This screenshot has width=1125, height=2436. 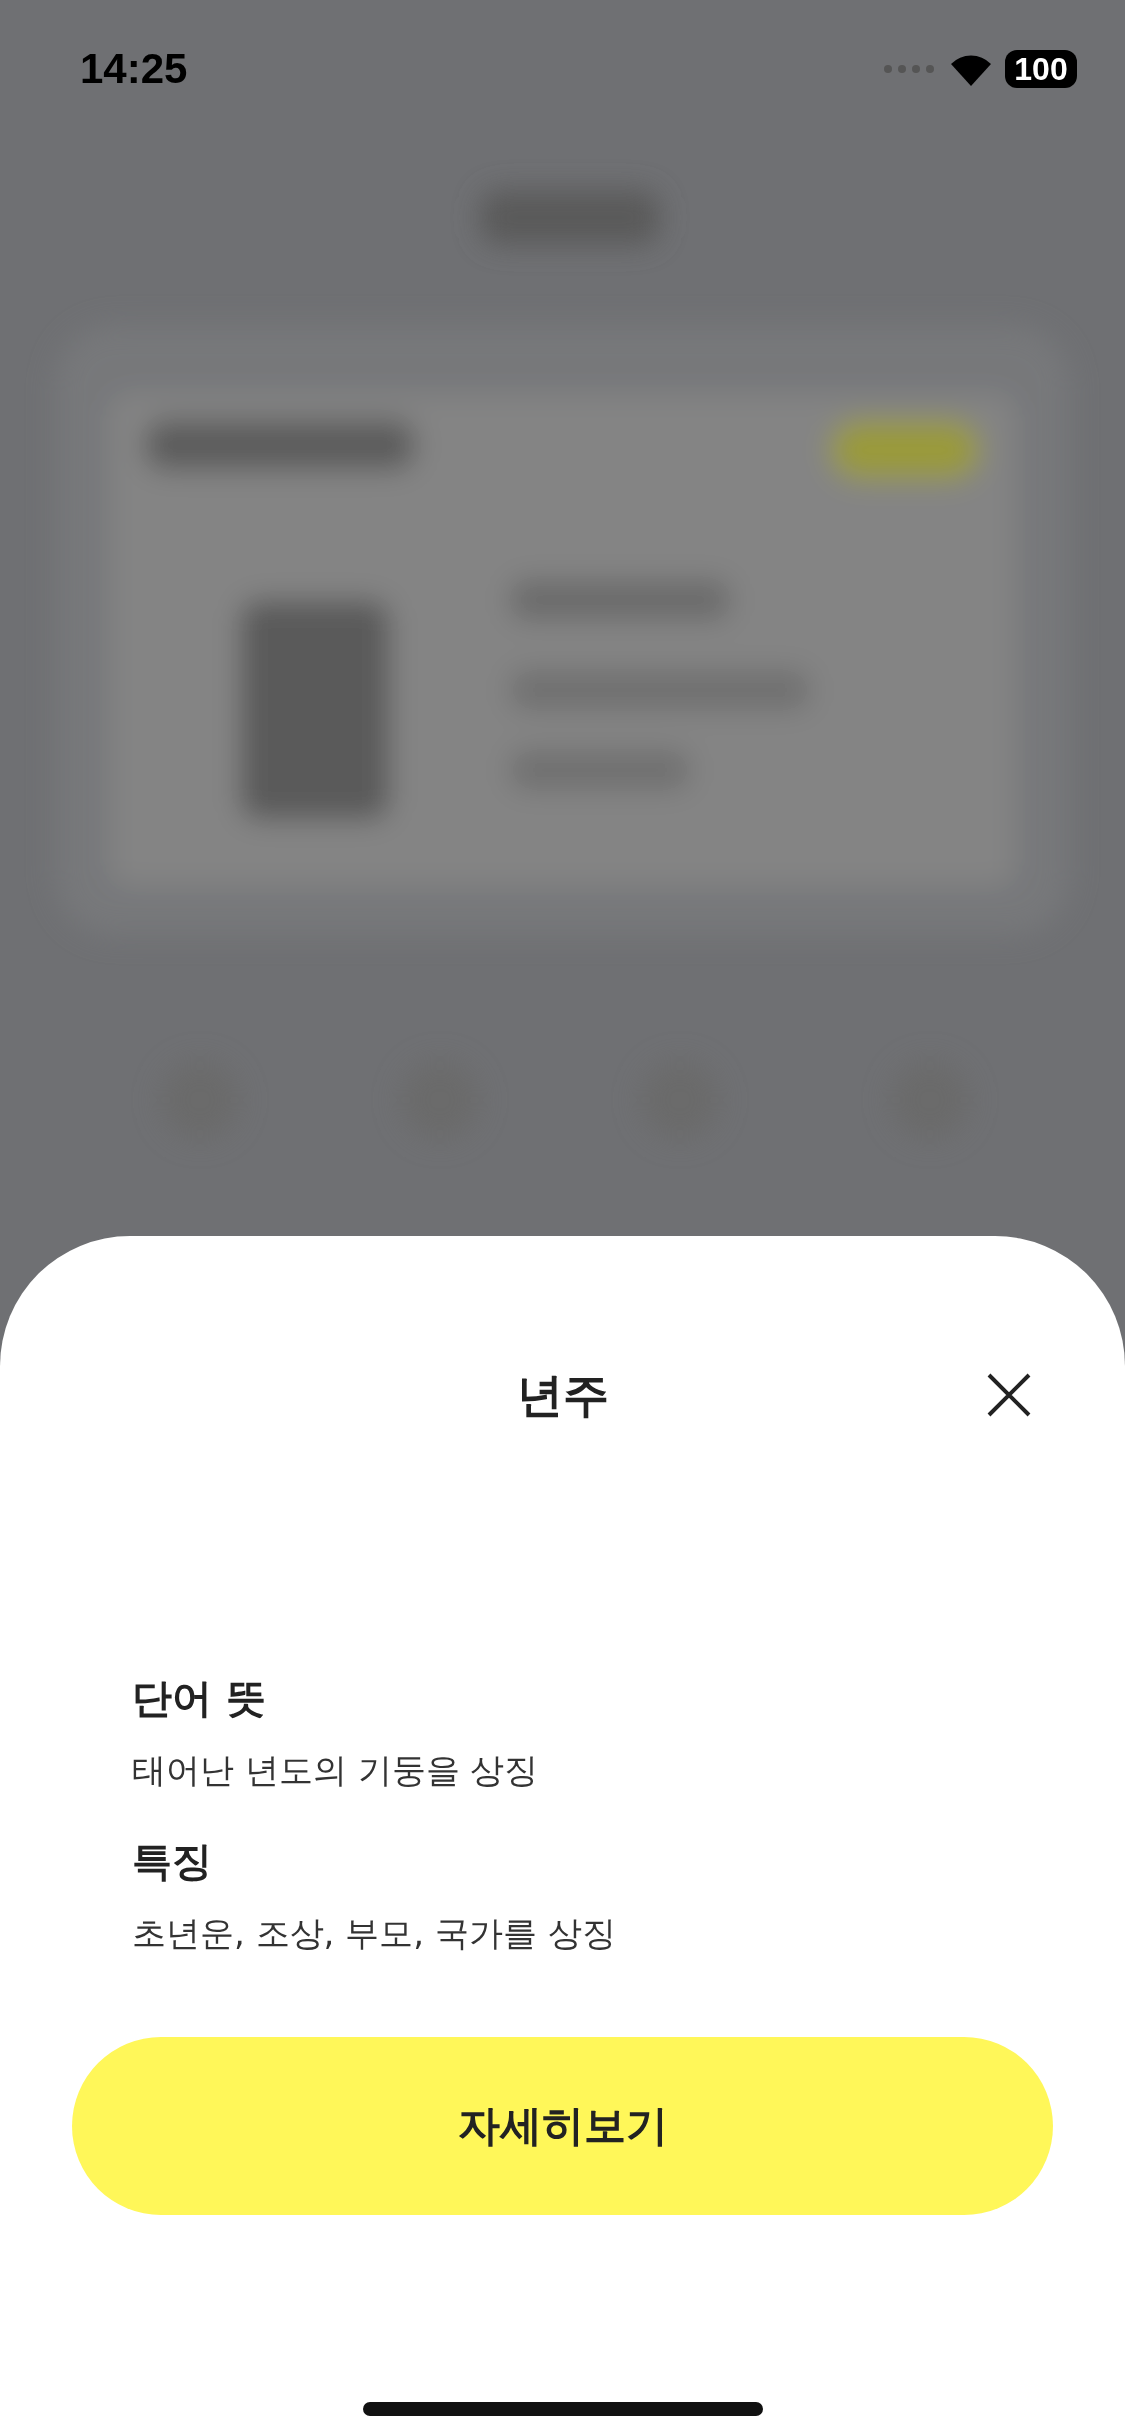 What do you see at coordinates (336, 1770) in the screenshot?
I see `section-text: 태어난 년도의 기둥을 상징` at bounding box center [336, 1770].